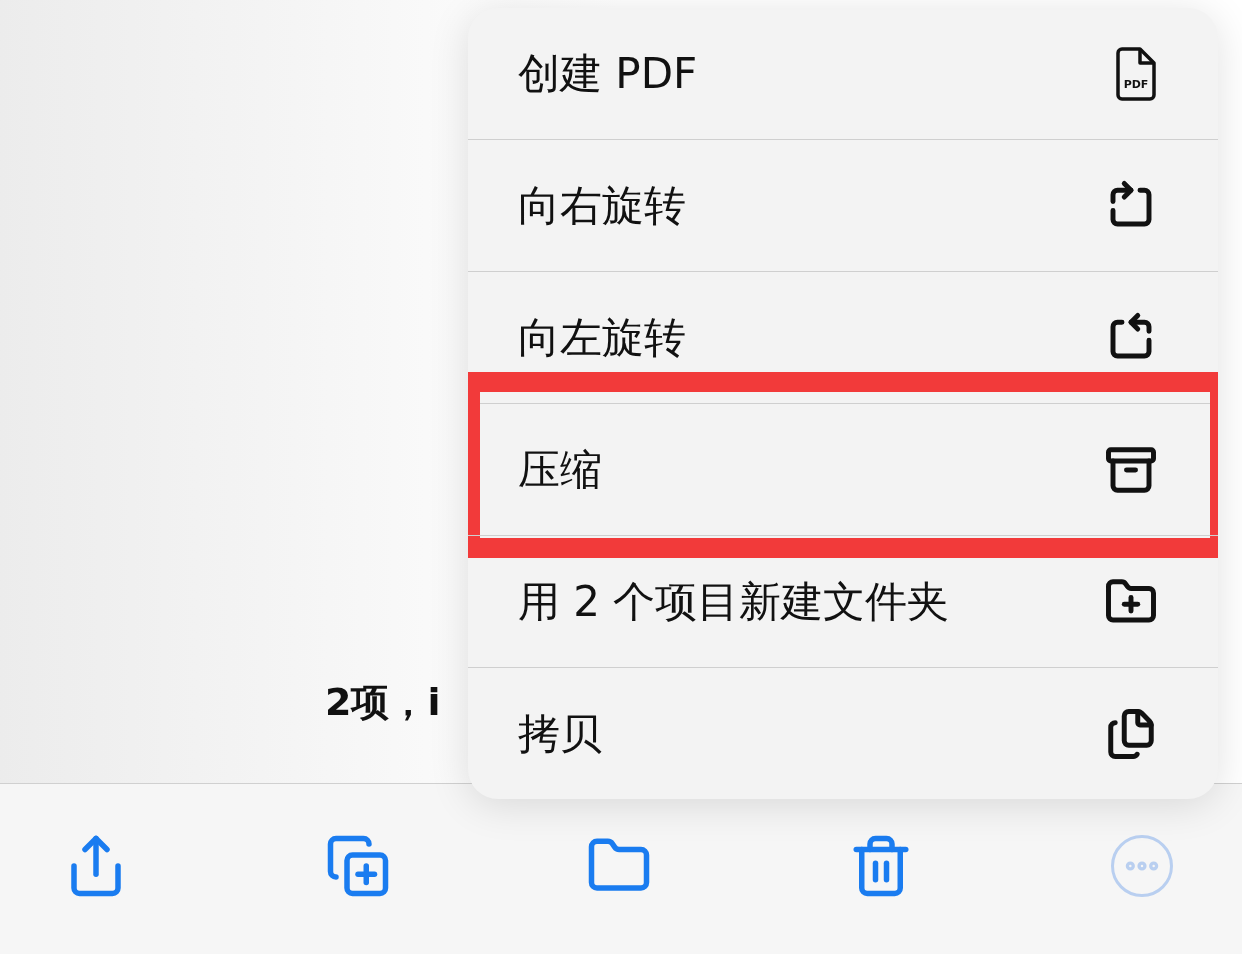 The image size is (1242, 954). Describe the element at coordinates (843, 601) in the screenshot. I see `menu-item: 用 2 个项目新建文件夹` at that location.